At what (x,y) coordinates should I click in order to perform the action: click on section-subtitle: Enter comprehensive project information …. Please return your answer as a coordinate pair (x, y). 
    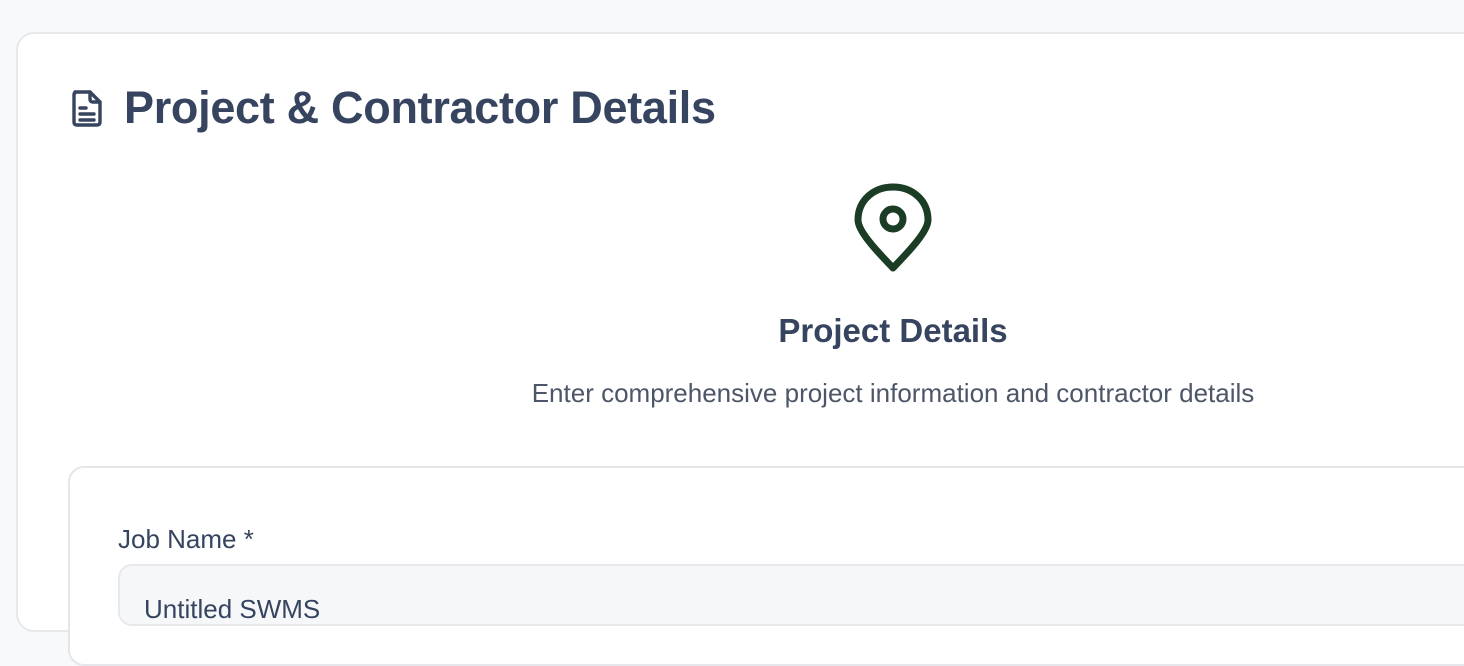
    Looking at the image, I should click on (893, 393).